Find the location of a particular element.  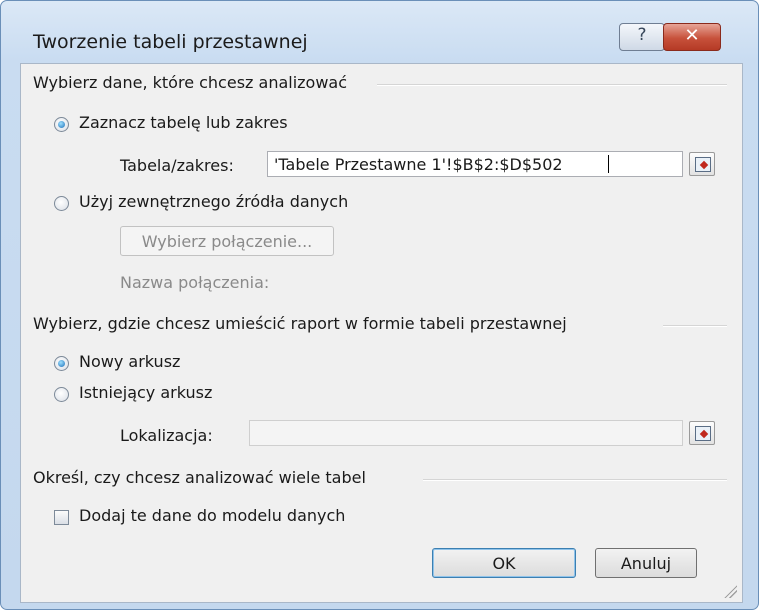

resize-grip-icon is located at coordinates (729, 590).